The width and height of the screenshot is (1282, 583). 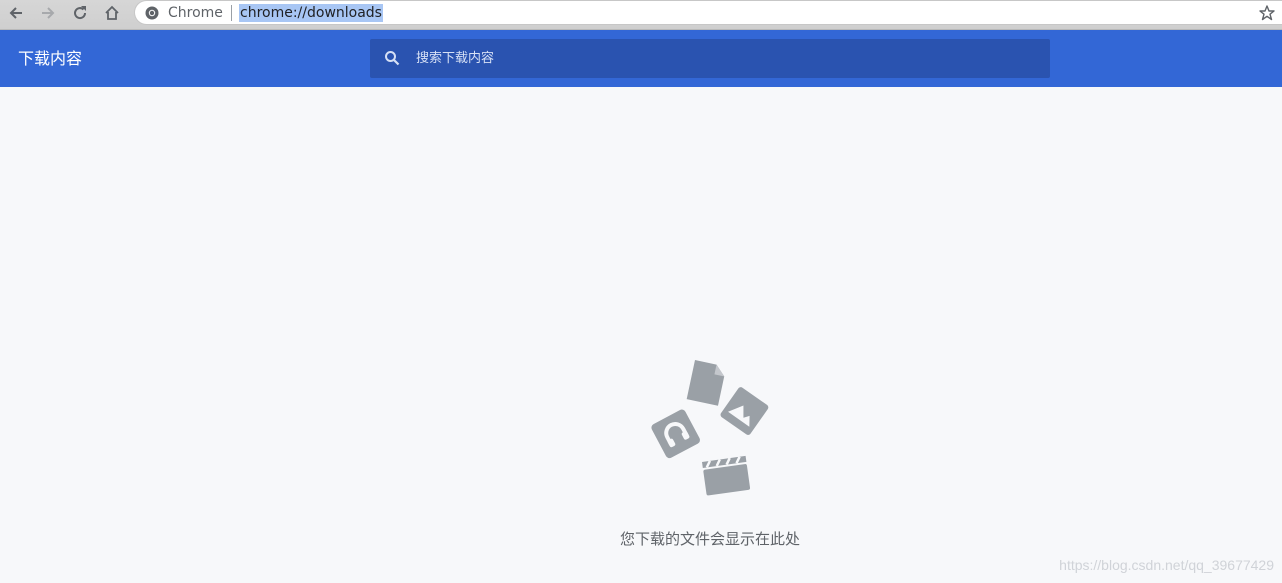 I want to click on search-icon, so click(x=392, y=58).